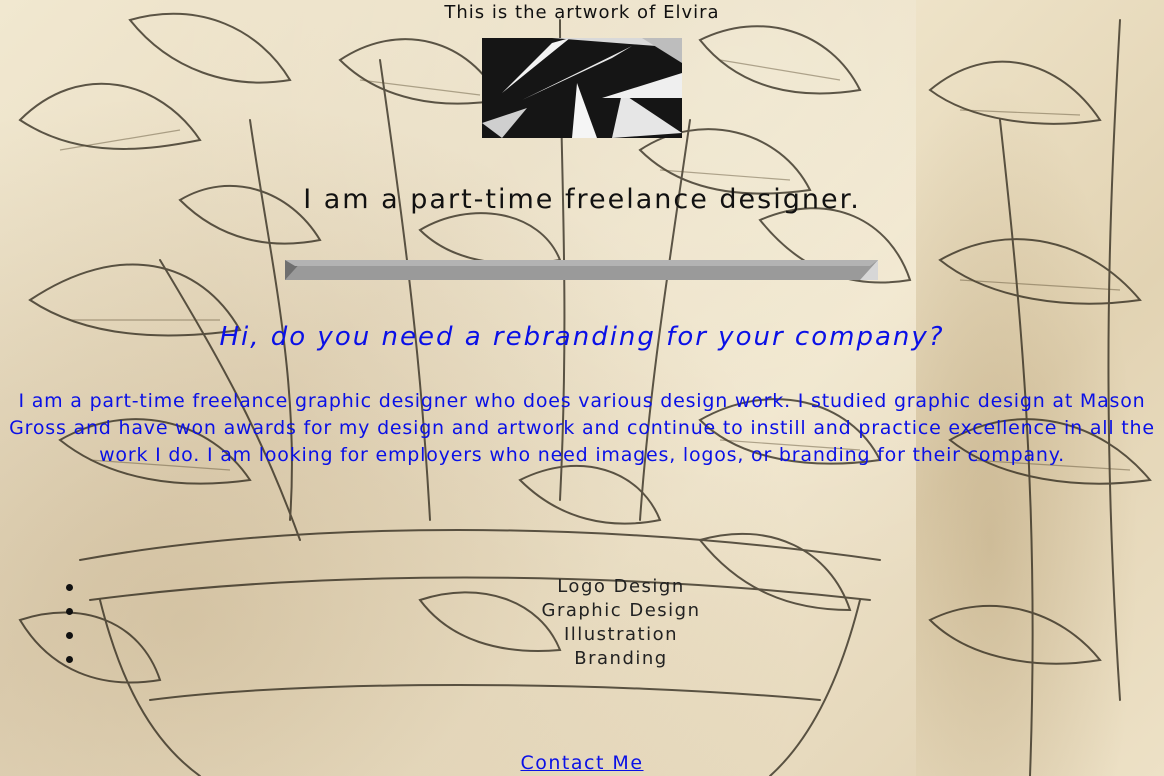 This screenshot has width=1164, height=776. Describe the element at coordinates (582, 12) in the screenshot. I see `site-title: This is the artwork of Elvira` at that location.